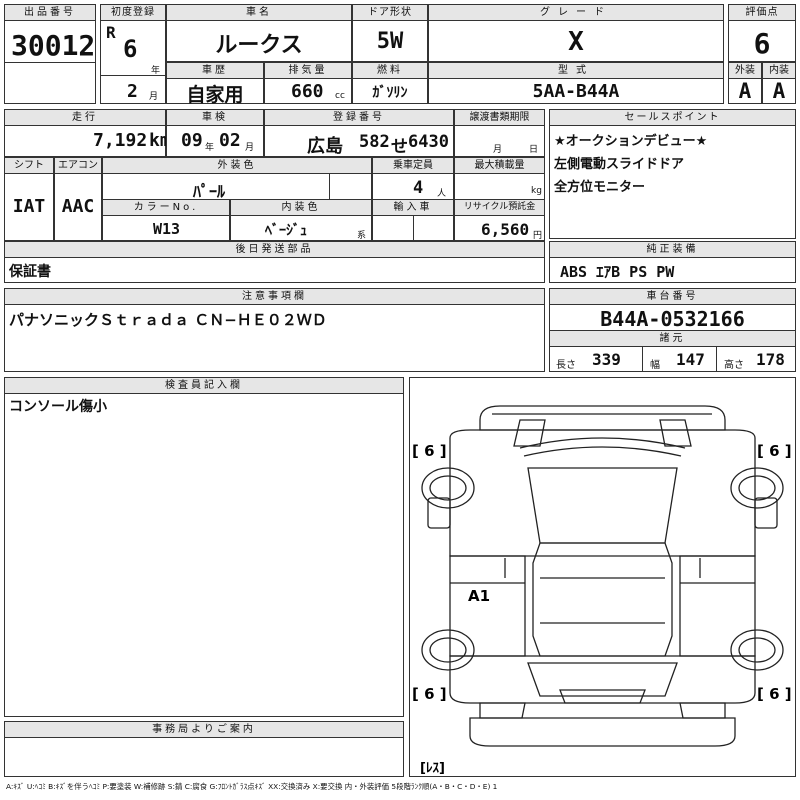 The height and width of the screenshot is (800, 800). Describe the element at coordinates (432, 768) in the screenshot. I see `spare-tire: [ﾚｽ]` at that location.